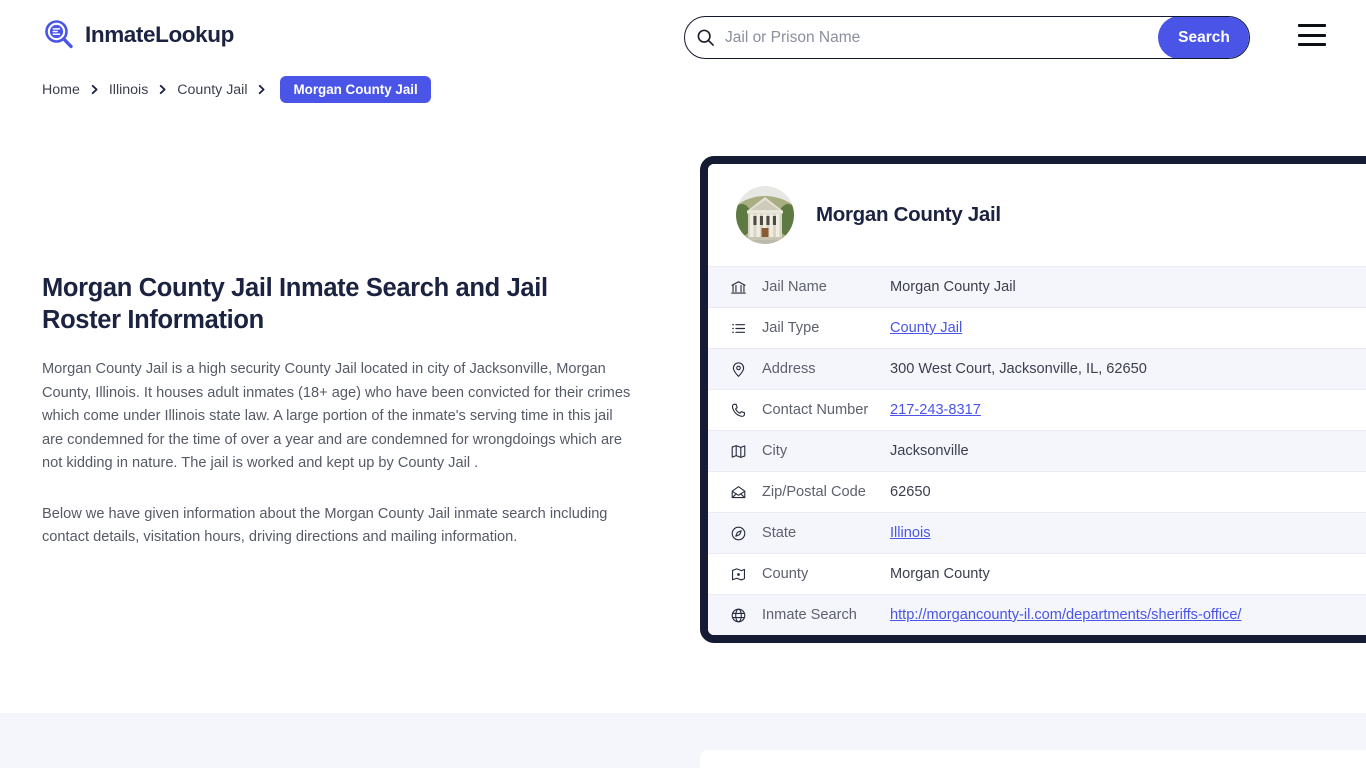 The image size is (1366, 768). I want to click on row-value-link: Illinois, so click(910, 533).